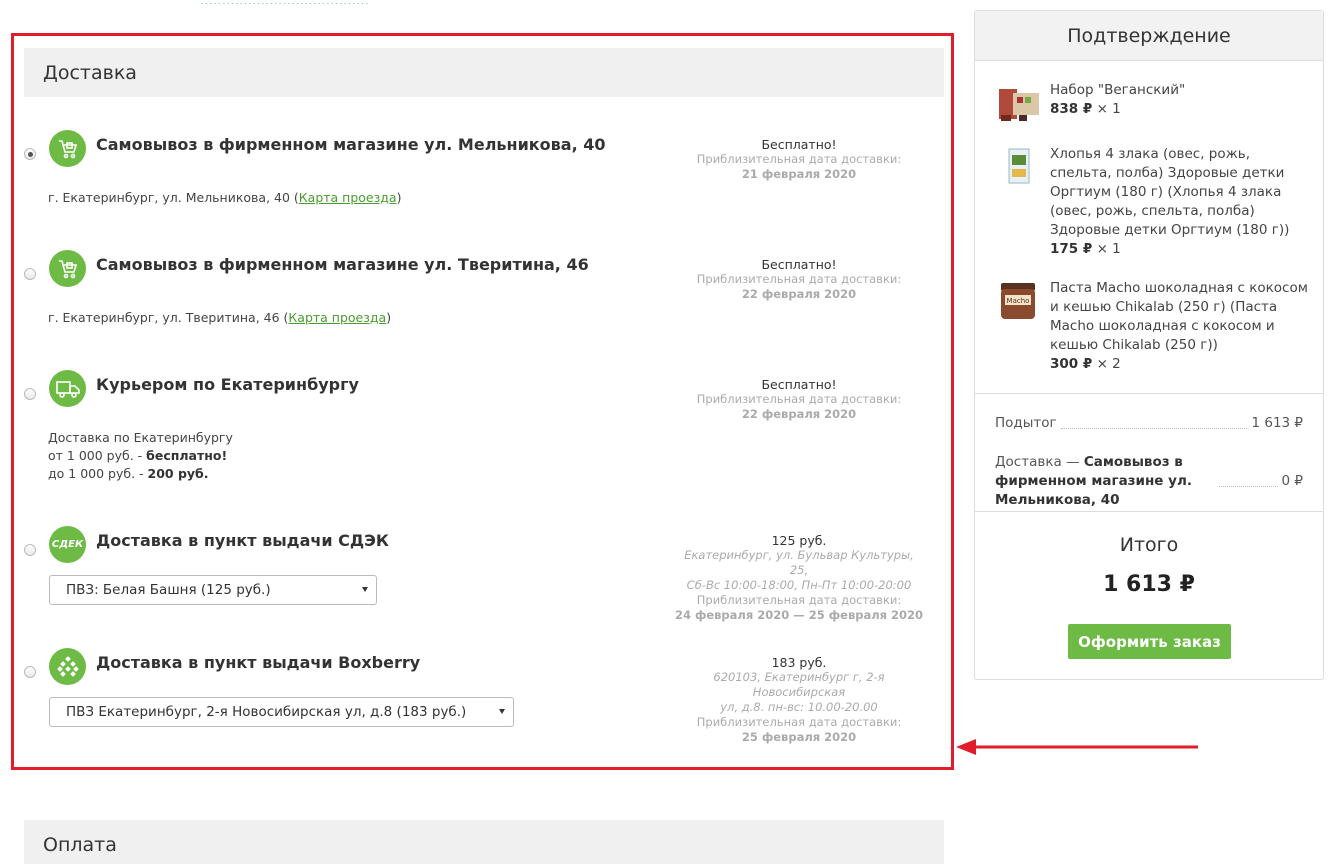  What do you see at coordinates (1077, 747) in the screenshot?
I see `annotation-arrow-icon` at bounding box center [1077, 747].